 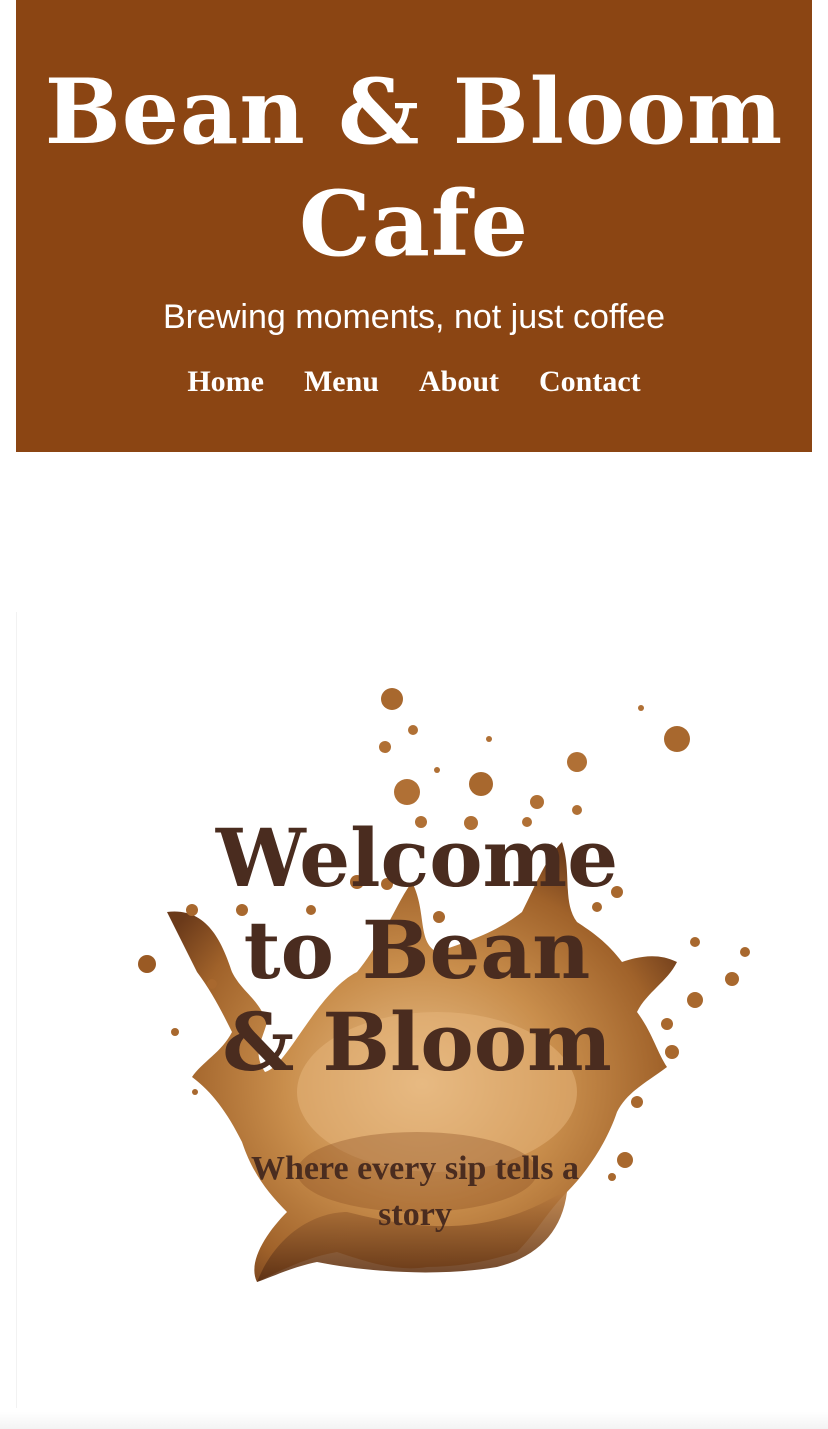 What do you see at coordinates (590, 382) in the screenshot?
I see `nav-link-contact: Contact` at bounding box center [590, 382].